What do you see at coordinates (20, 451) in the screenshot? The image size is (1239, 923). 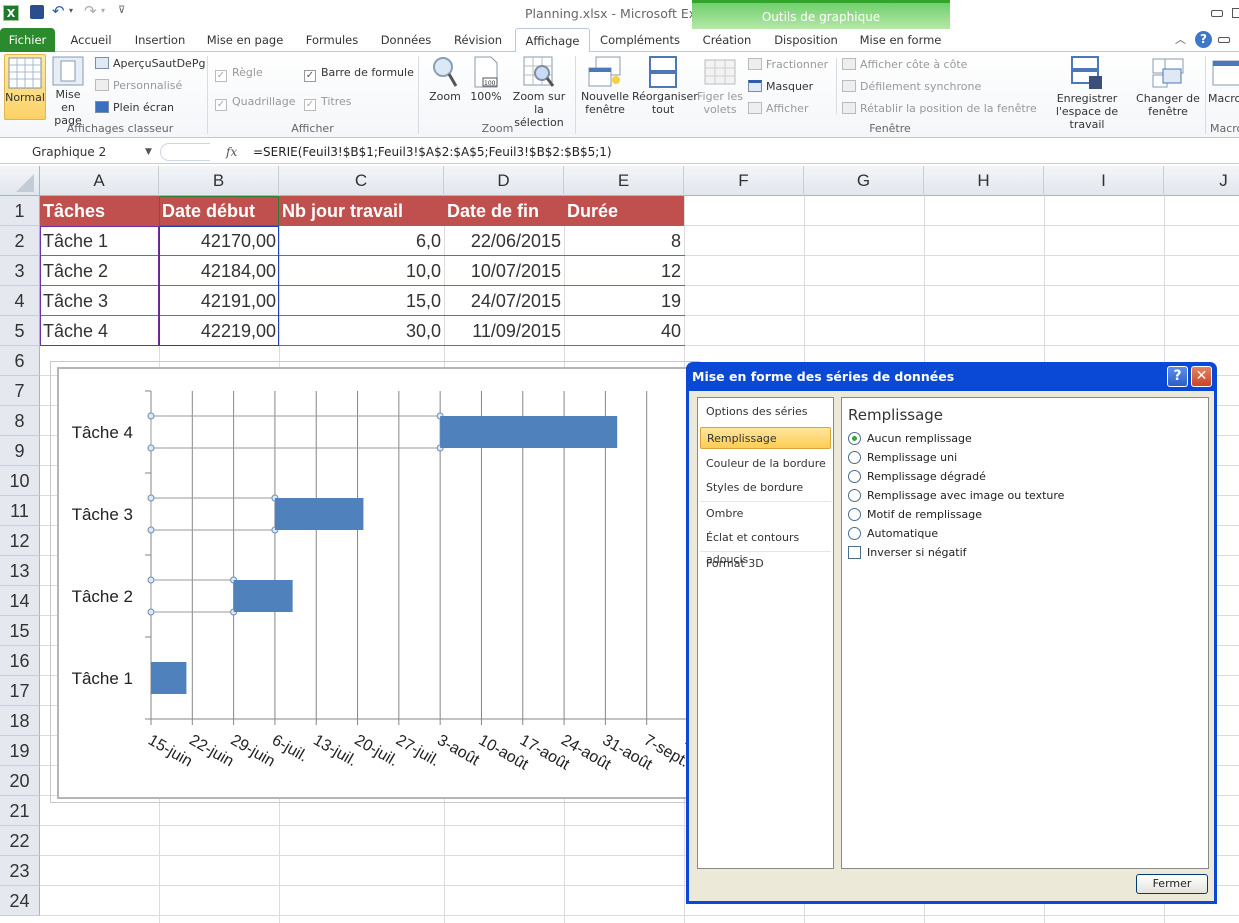 I see `row-header-9: 9` at bounding box center [20, 451].